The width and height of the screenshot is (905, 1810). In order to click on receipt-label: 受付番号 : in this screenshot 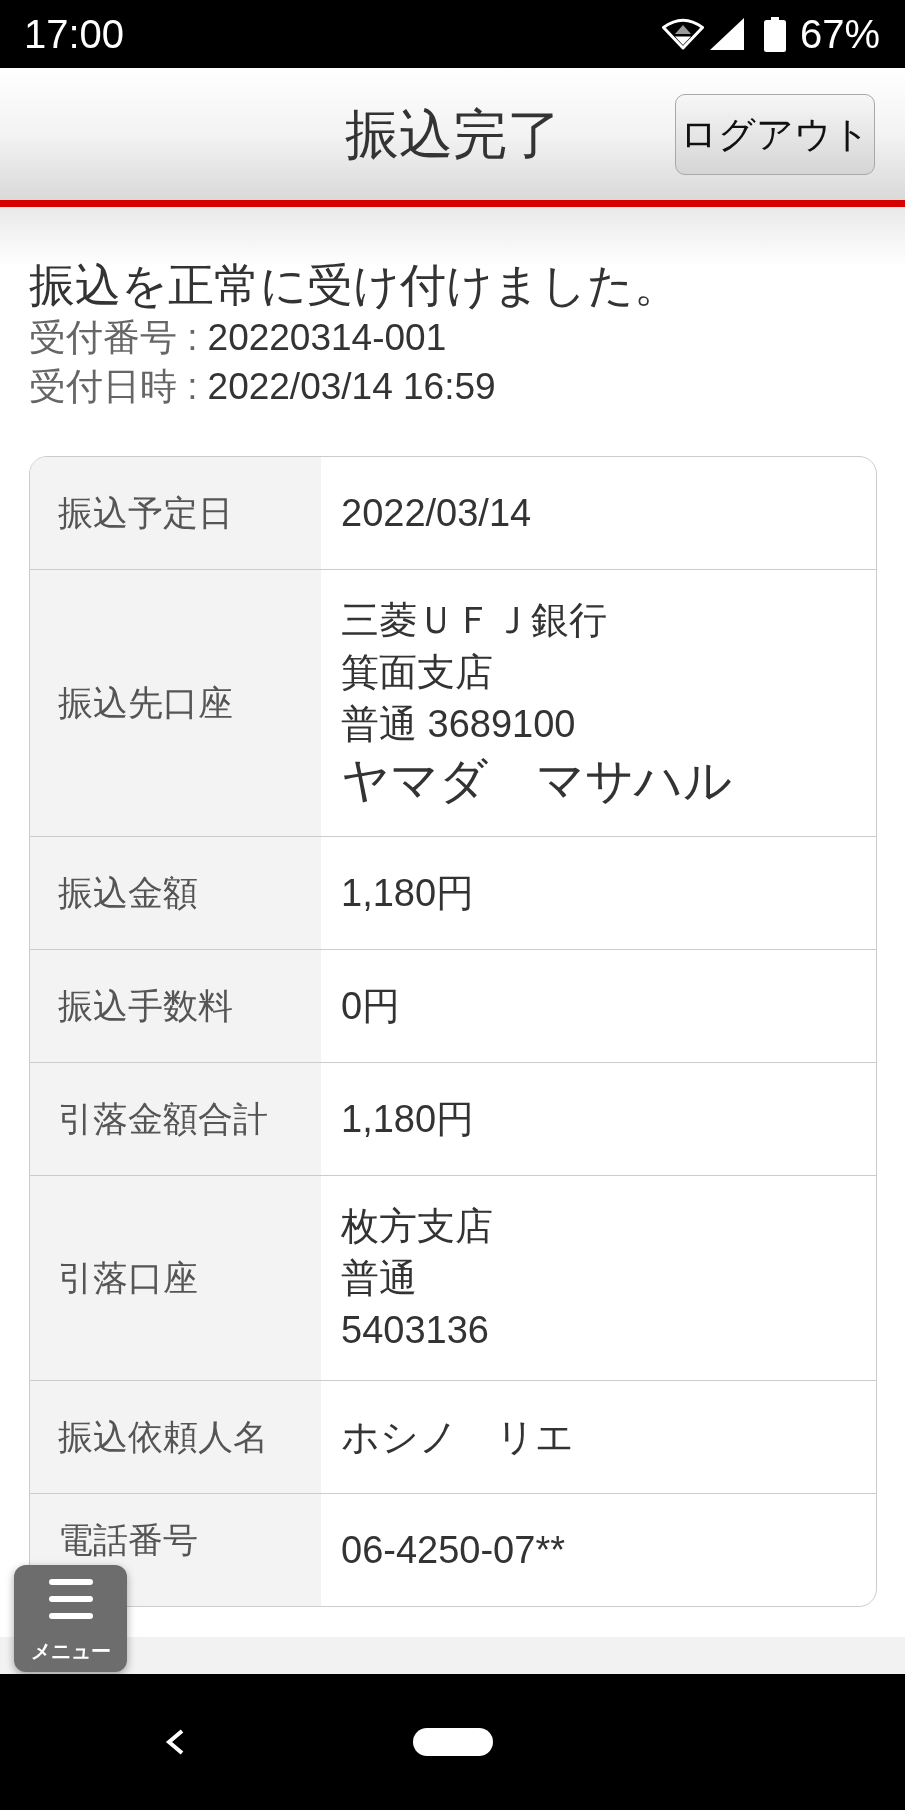, I will do `click(113, 337)`.